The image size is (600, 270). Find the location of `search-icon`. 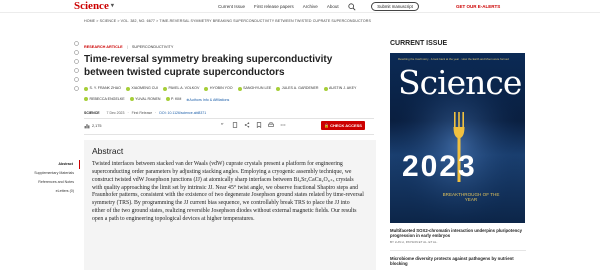

search-icon is located at coordinates (351, 6).